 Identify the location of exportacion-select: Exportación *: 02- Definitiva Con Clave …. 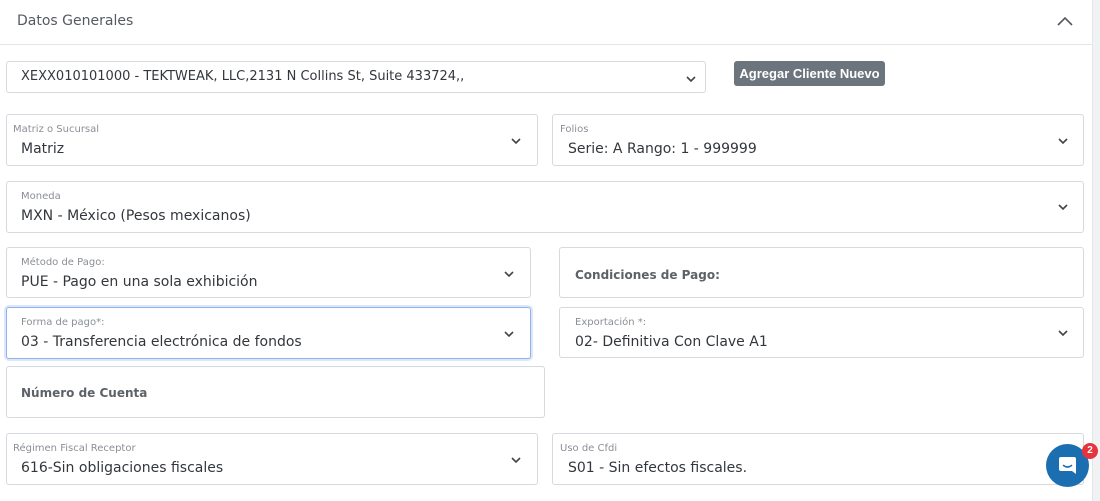
(821, 332).